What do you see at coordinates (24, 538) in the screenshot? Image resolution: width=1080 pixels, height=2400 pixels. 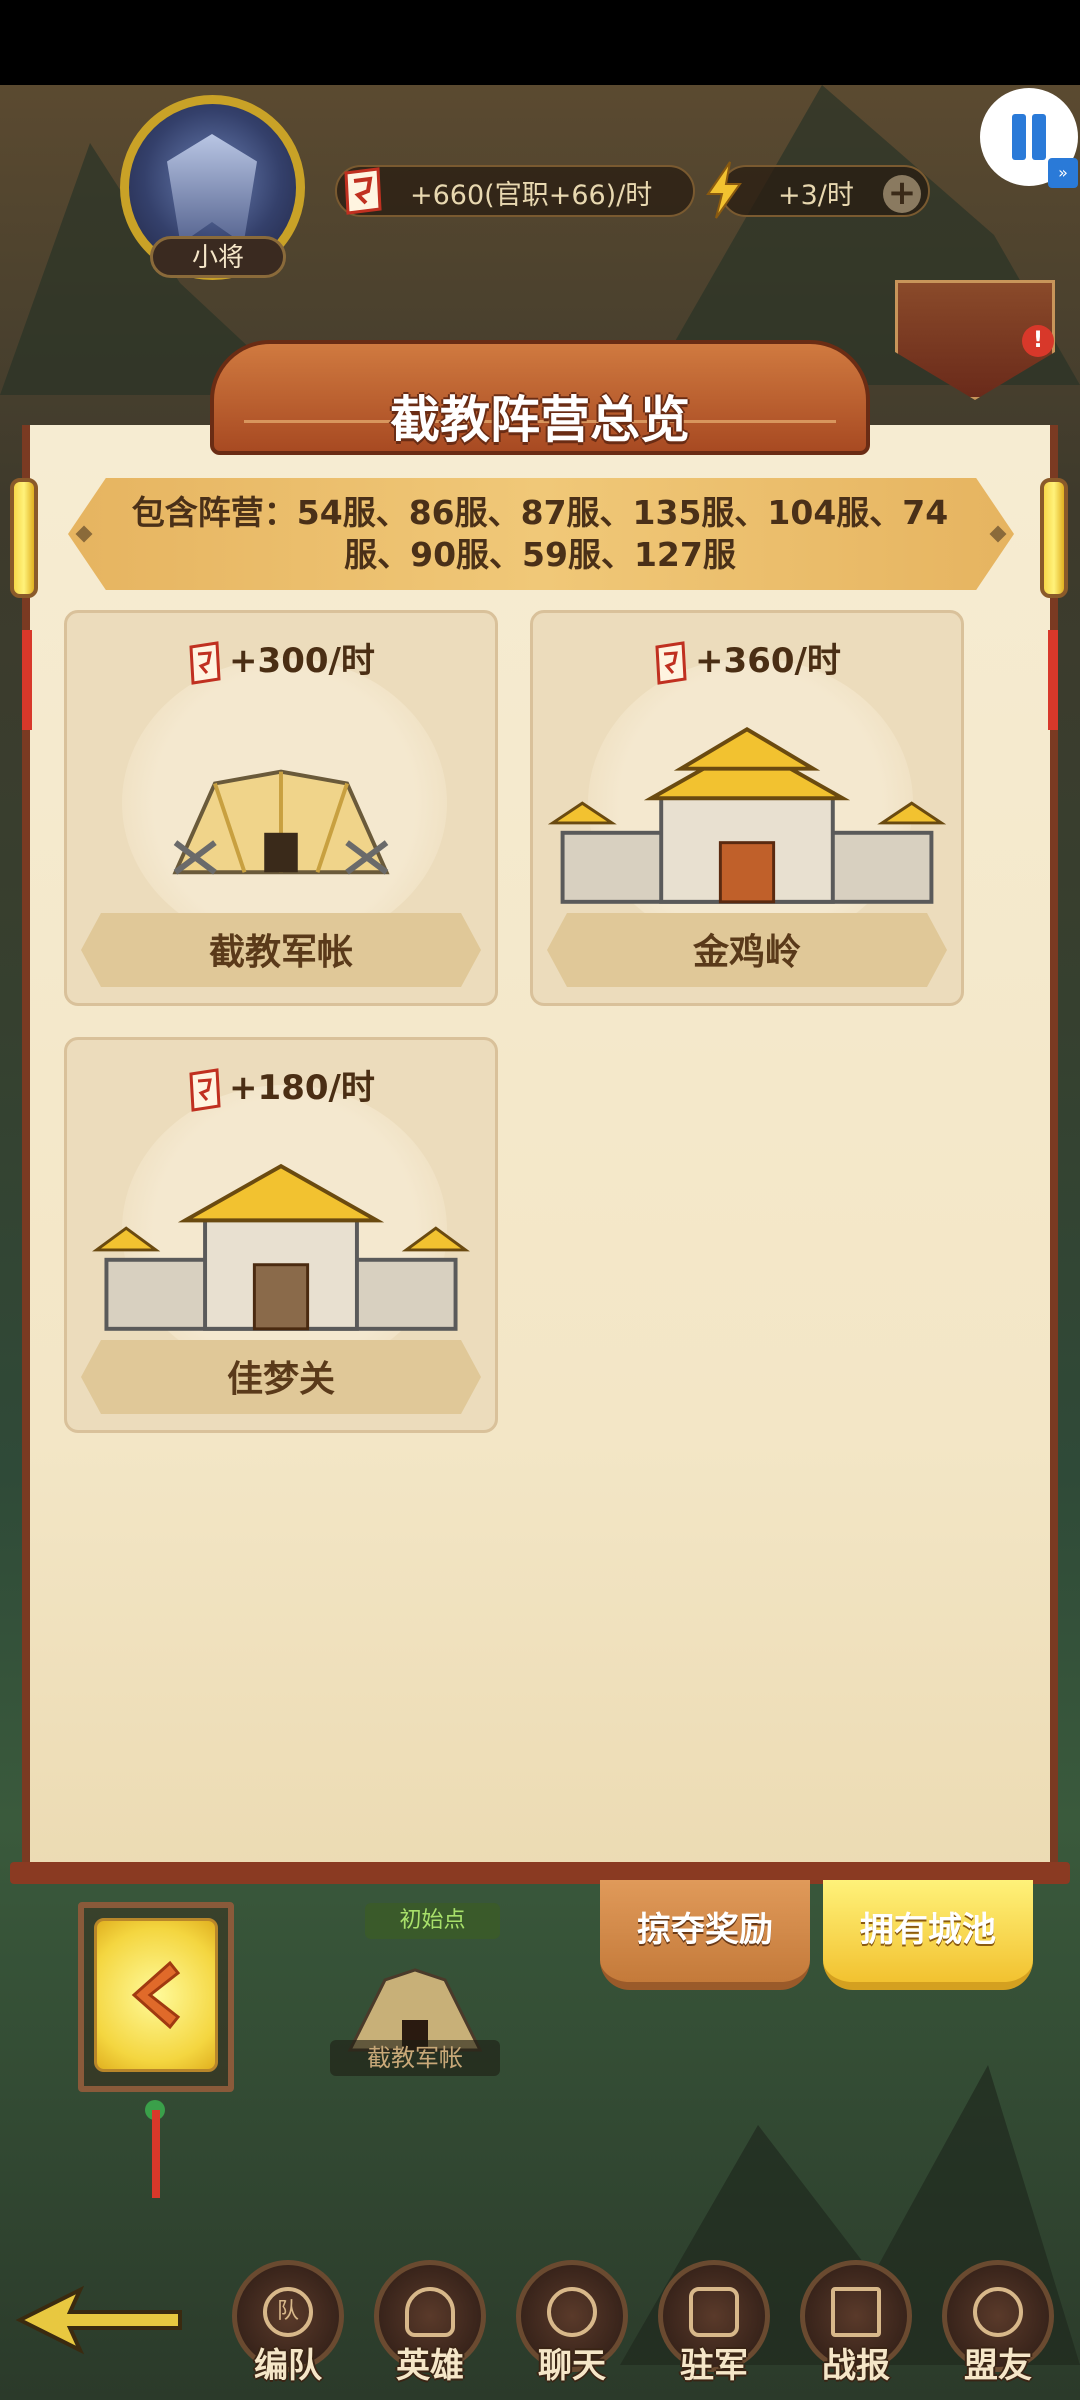 I see `scroll-handle-left` at bounding box center [24, 538].